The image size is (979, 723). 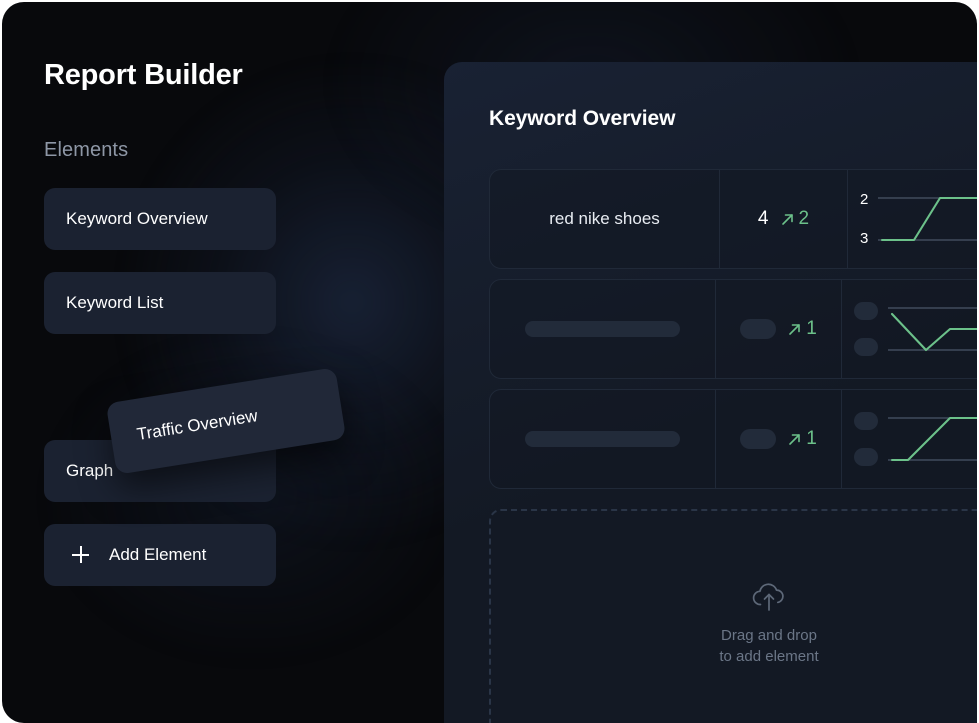 What do you see at coordinates (769, 656) in the screenshot?
I see `drop-zone-line2: to add element` at bounding box center [769, 656].